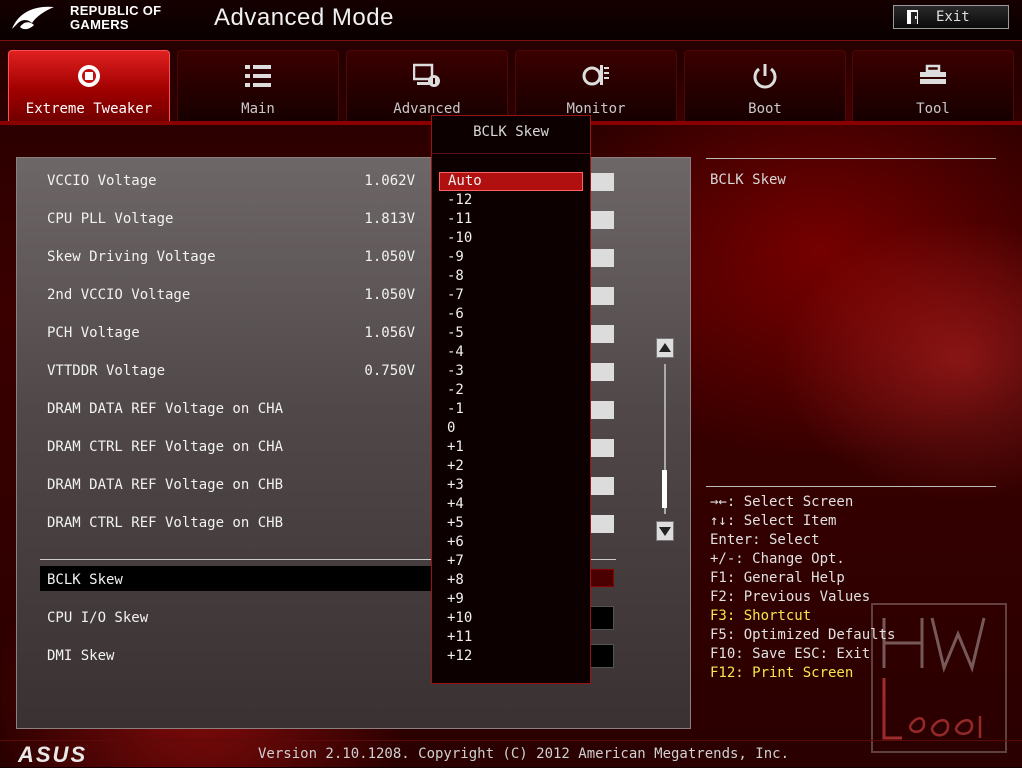 The height and width of the screenshot is (768, 1022). I want to click on option-item: +10, so click(511, 618).